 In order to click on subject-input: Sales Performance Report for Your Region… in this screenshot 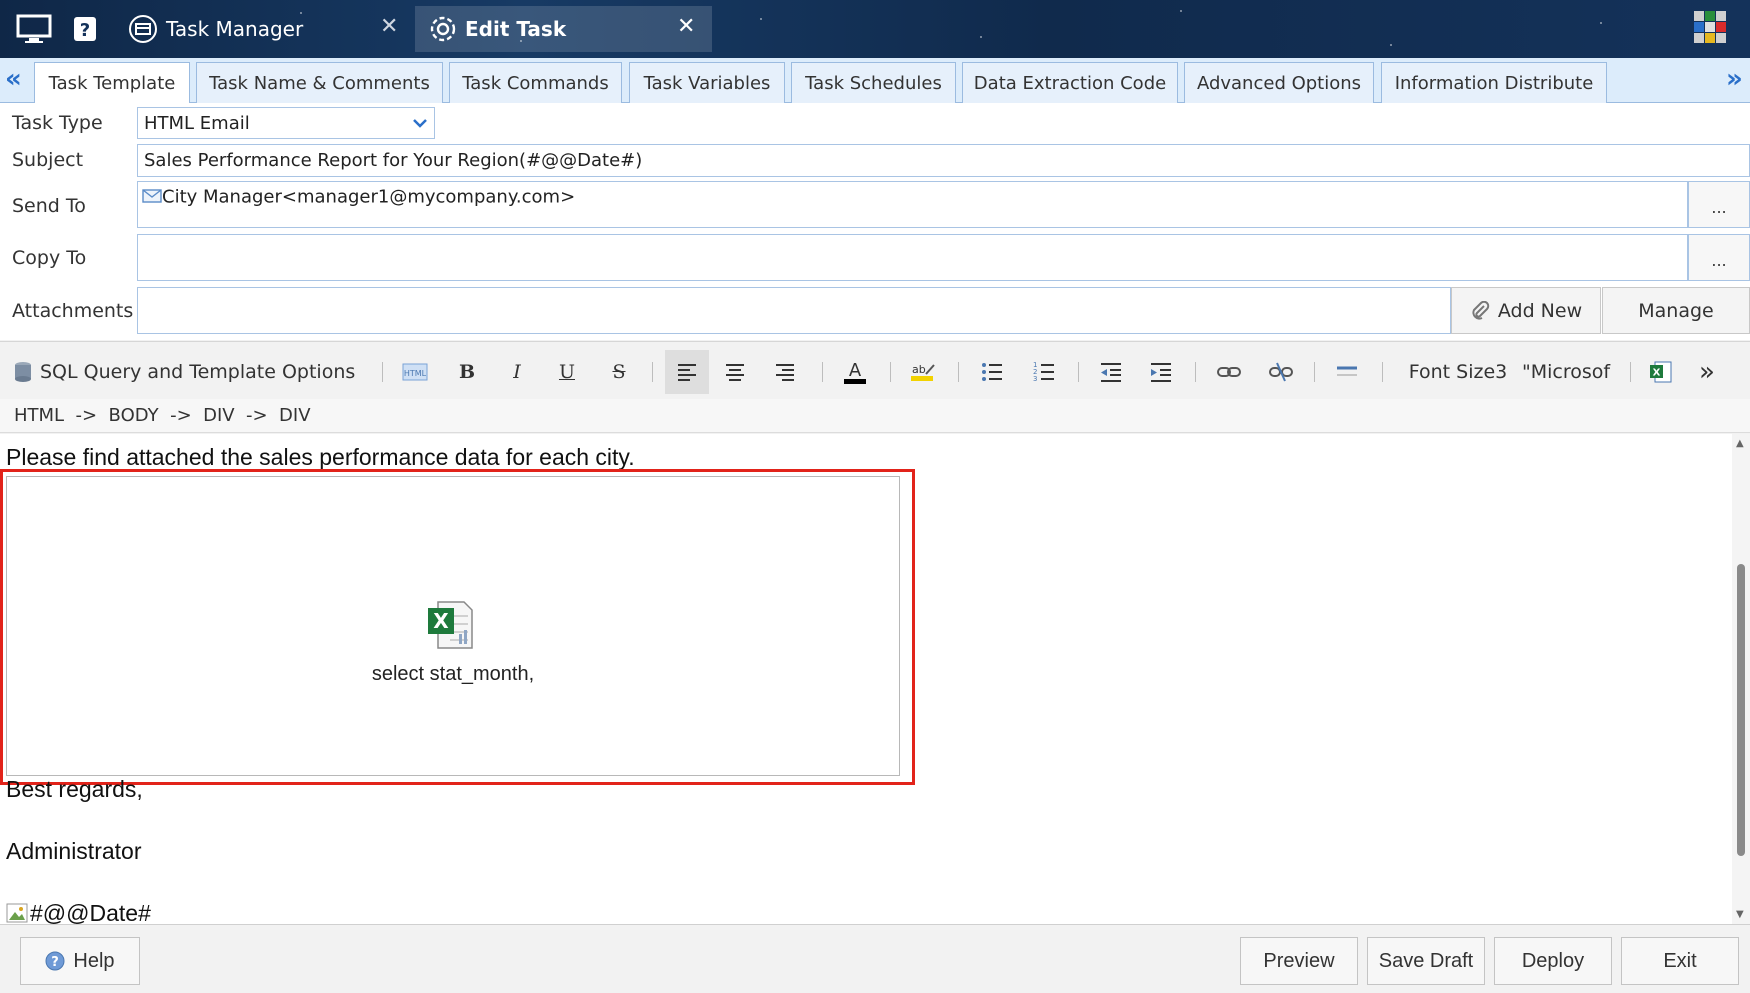, I will do `click(943, 160)`.